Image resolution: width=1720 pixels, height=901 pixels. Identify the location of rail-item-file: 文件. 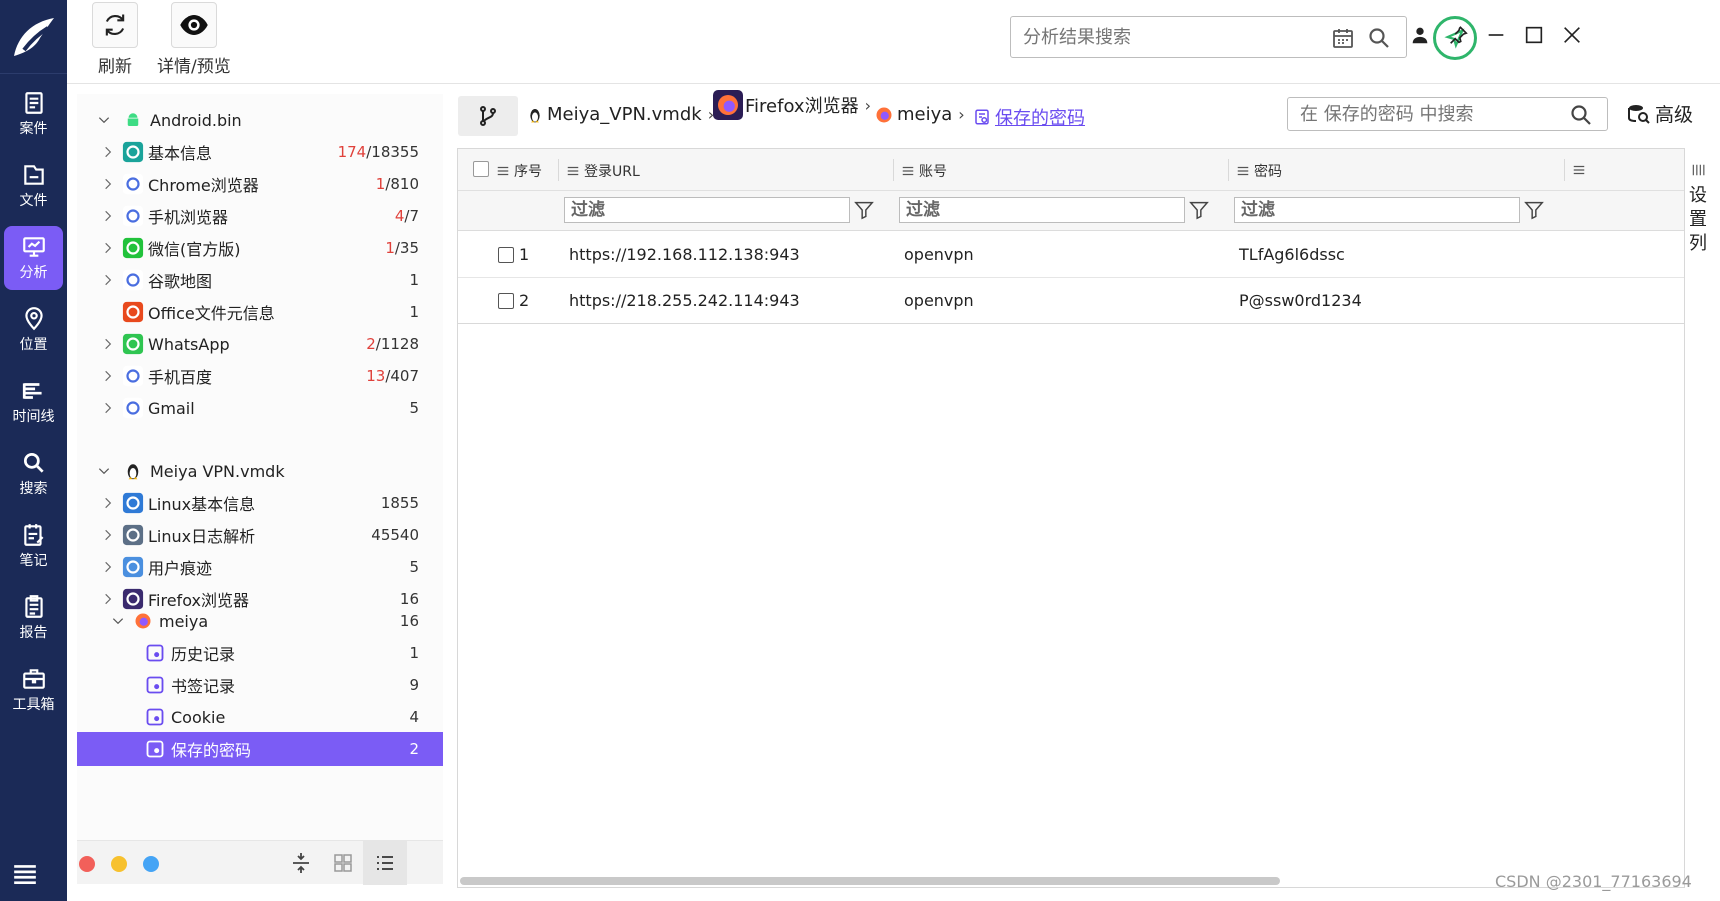
(33, 186).